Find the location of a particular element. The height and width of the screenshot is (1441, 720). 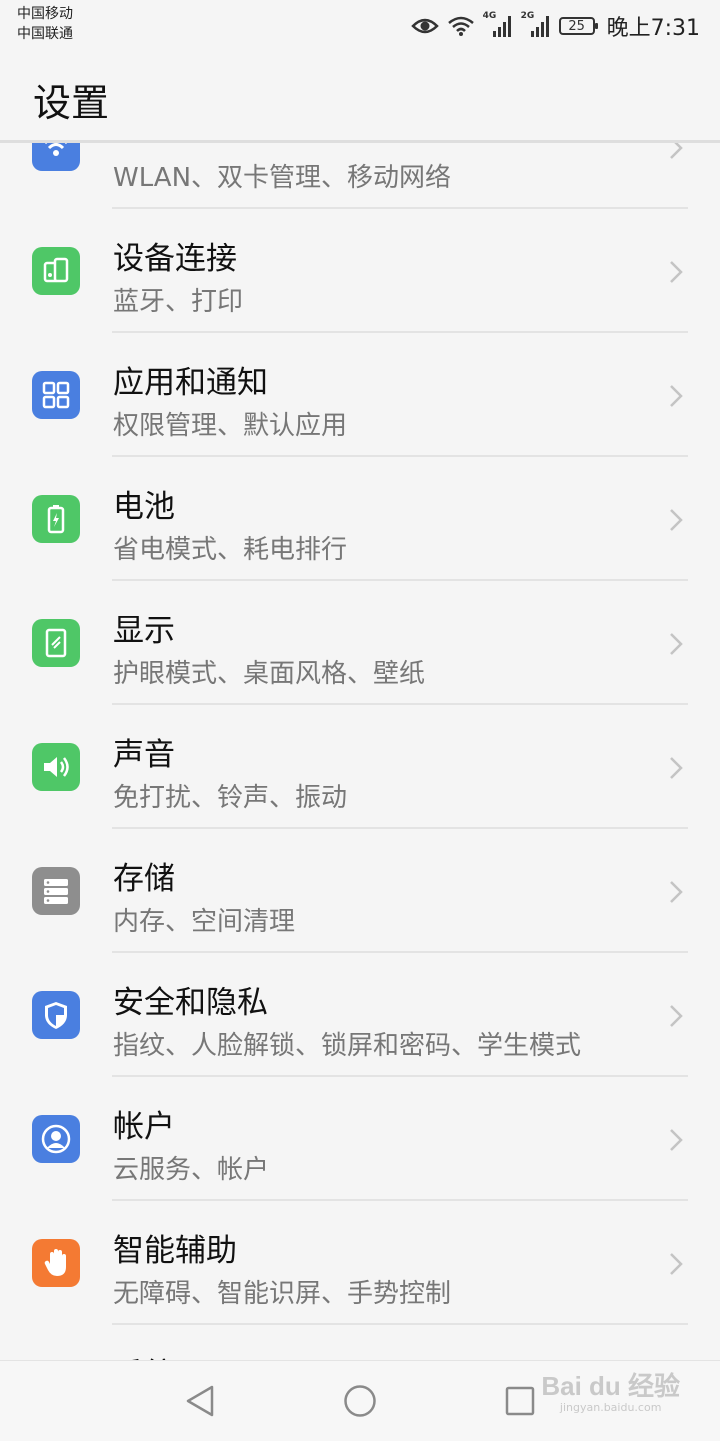

settings-item-smart-assist: 智能辅助 无障碍、智能识屏、手势控制 is located at coordinates (360, 1263).